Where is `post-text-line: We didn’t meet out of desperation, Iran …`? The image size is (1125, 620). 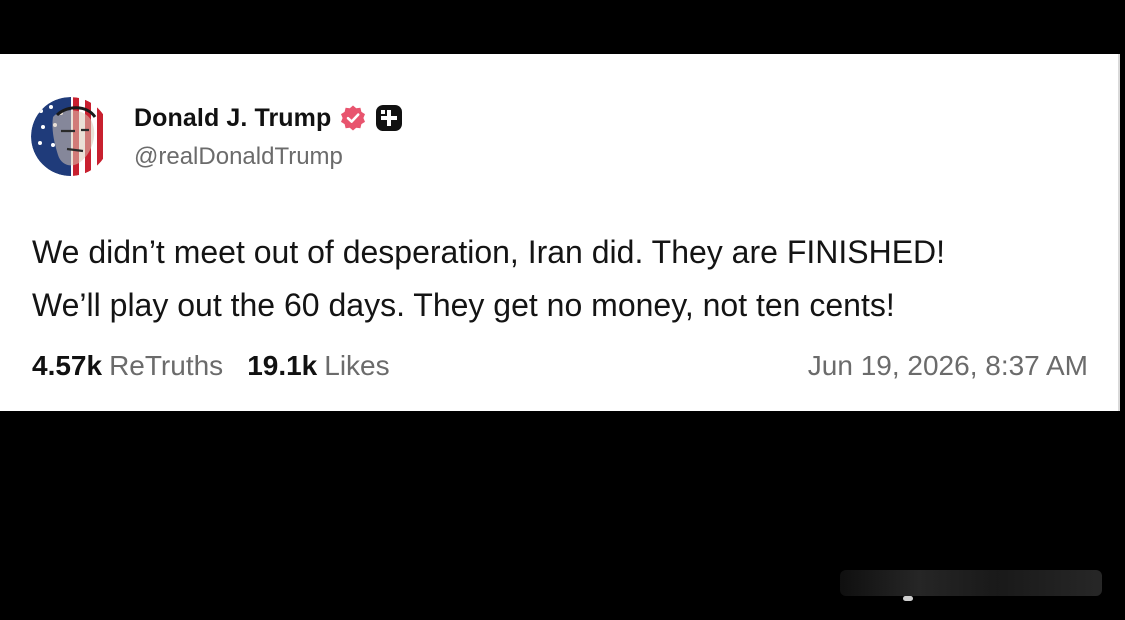 post-text-line: We didn’t meet out of desperation, Iran … is located at coordinates (489, 252).